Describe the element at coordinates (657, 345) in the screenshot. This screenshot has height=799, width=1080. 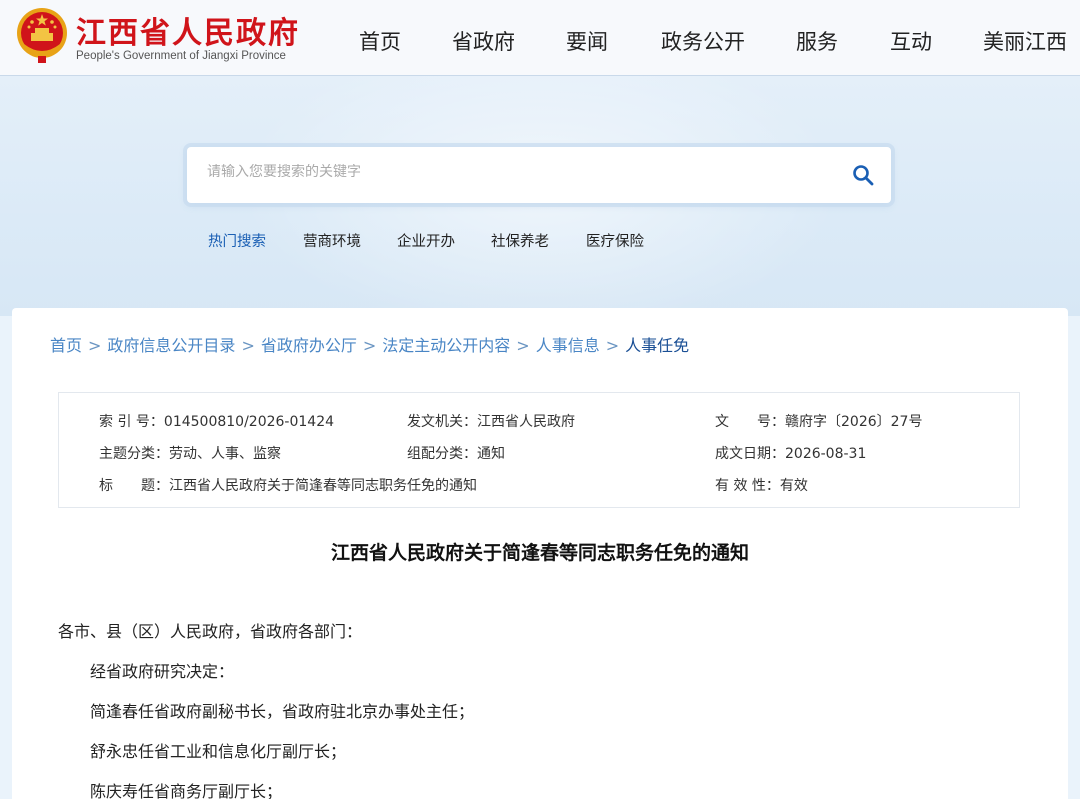
I see `breadcrumb-current: 人事任免` at that location.